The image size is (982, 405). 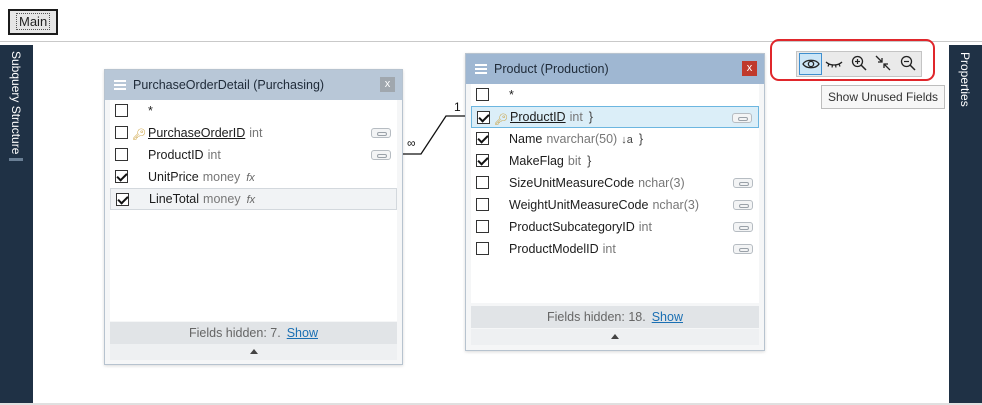 I want to click on field-row: WeightUnitMeasureCode nchar(3), so click(x=615, y=205).